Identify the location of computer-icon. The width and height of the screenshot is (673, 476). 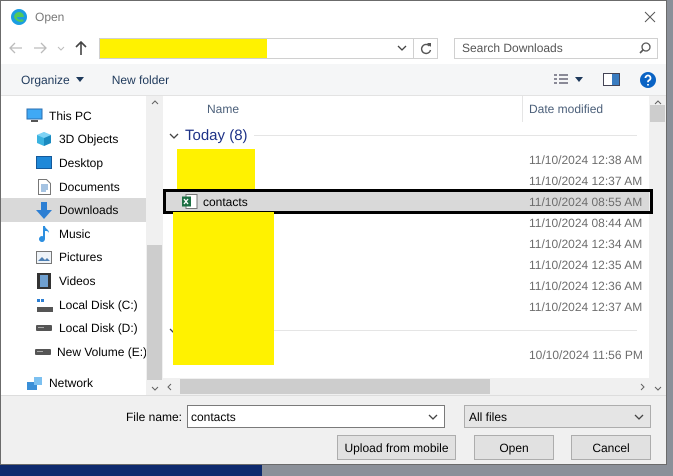
(34, 116).